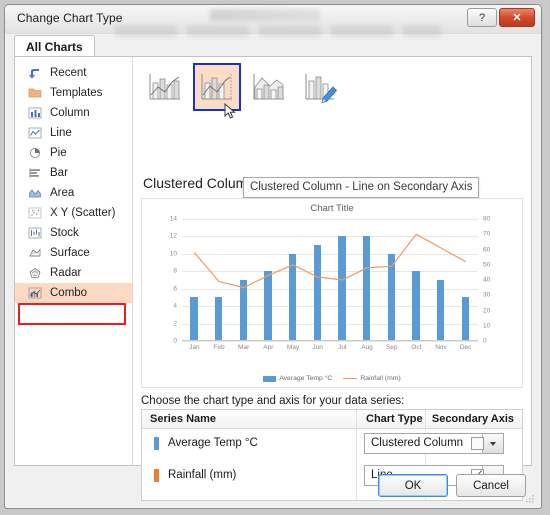  What do you see at coordinates (273, 487) in the screenshot?
I see `dialog-footer: OK Cancel` at bounding box center [273, 487].